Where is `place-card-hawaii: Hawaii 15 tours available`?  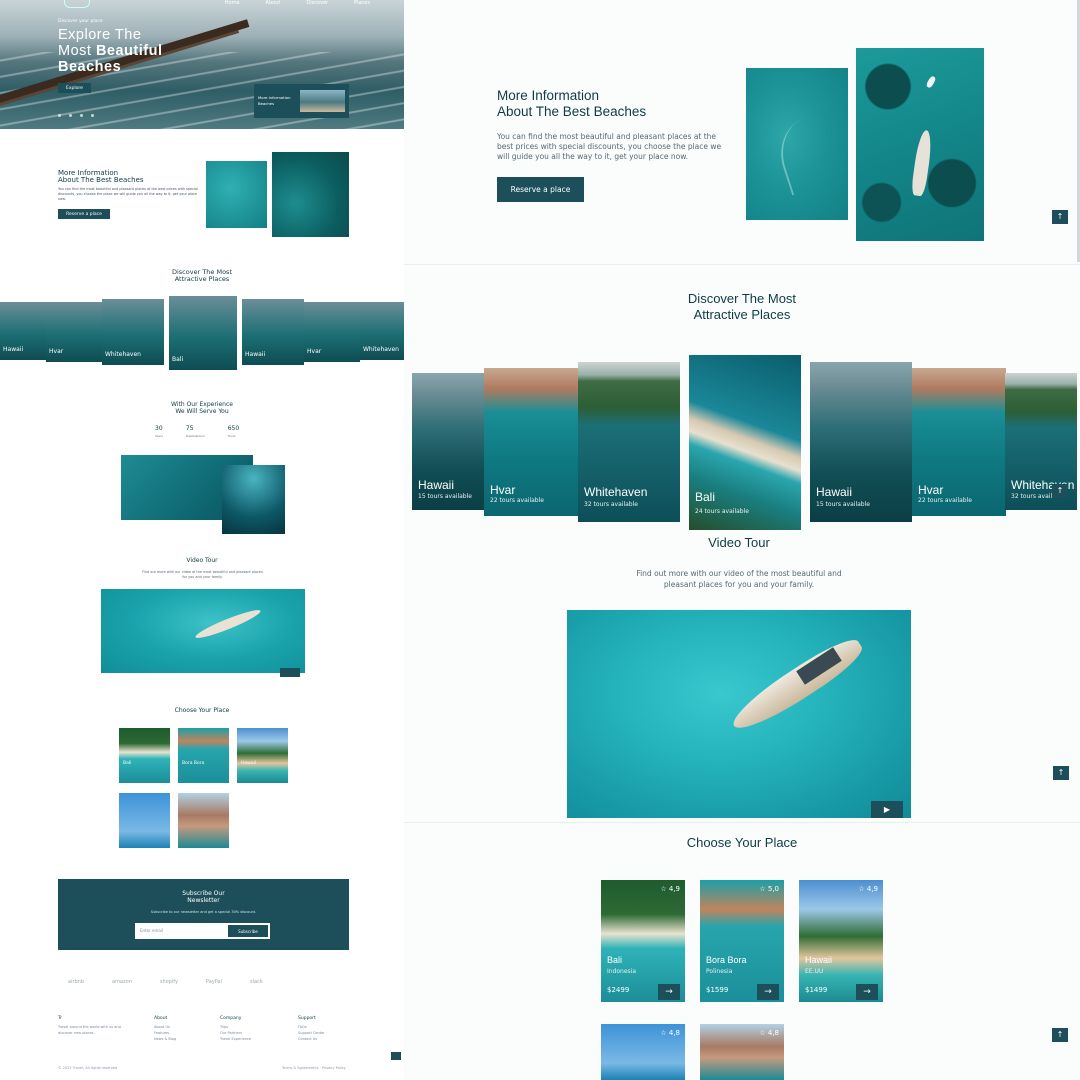 place-card-hawaii: Hawaii 15 tours available is located at coordinates (448, 441).